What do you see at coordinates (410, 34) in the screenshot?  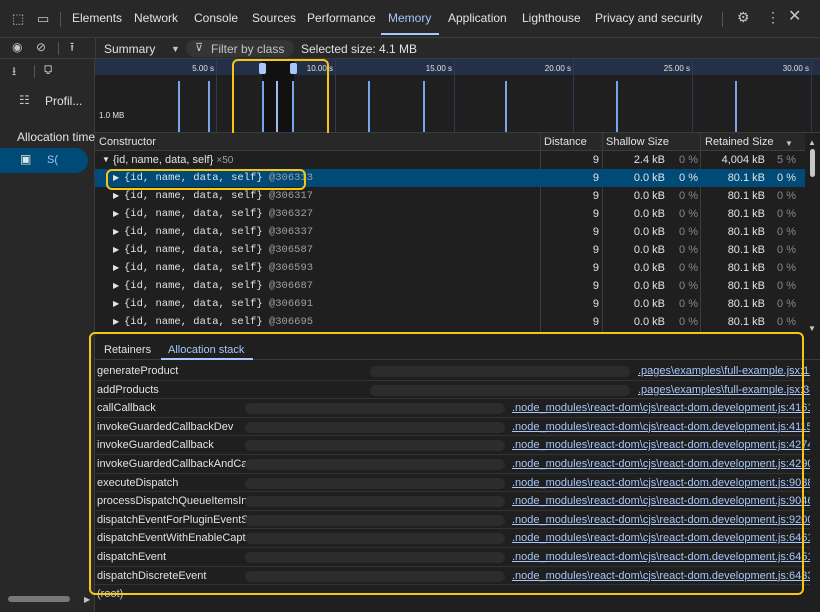 I see `active-tab-indicator` at bounding box center [410, 34].